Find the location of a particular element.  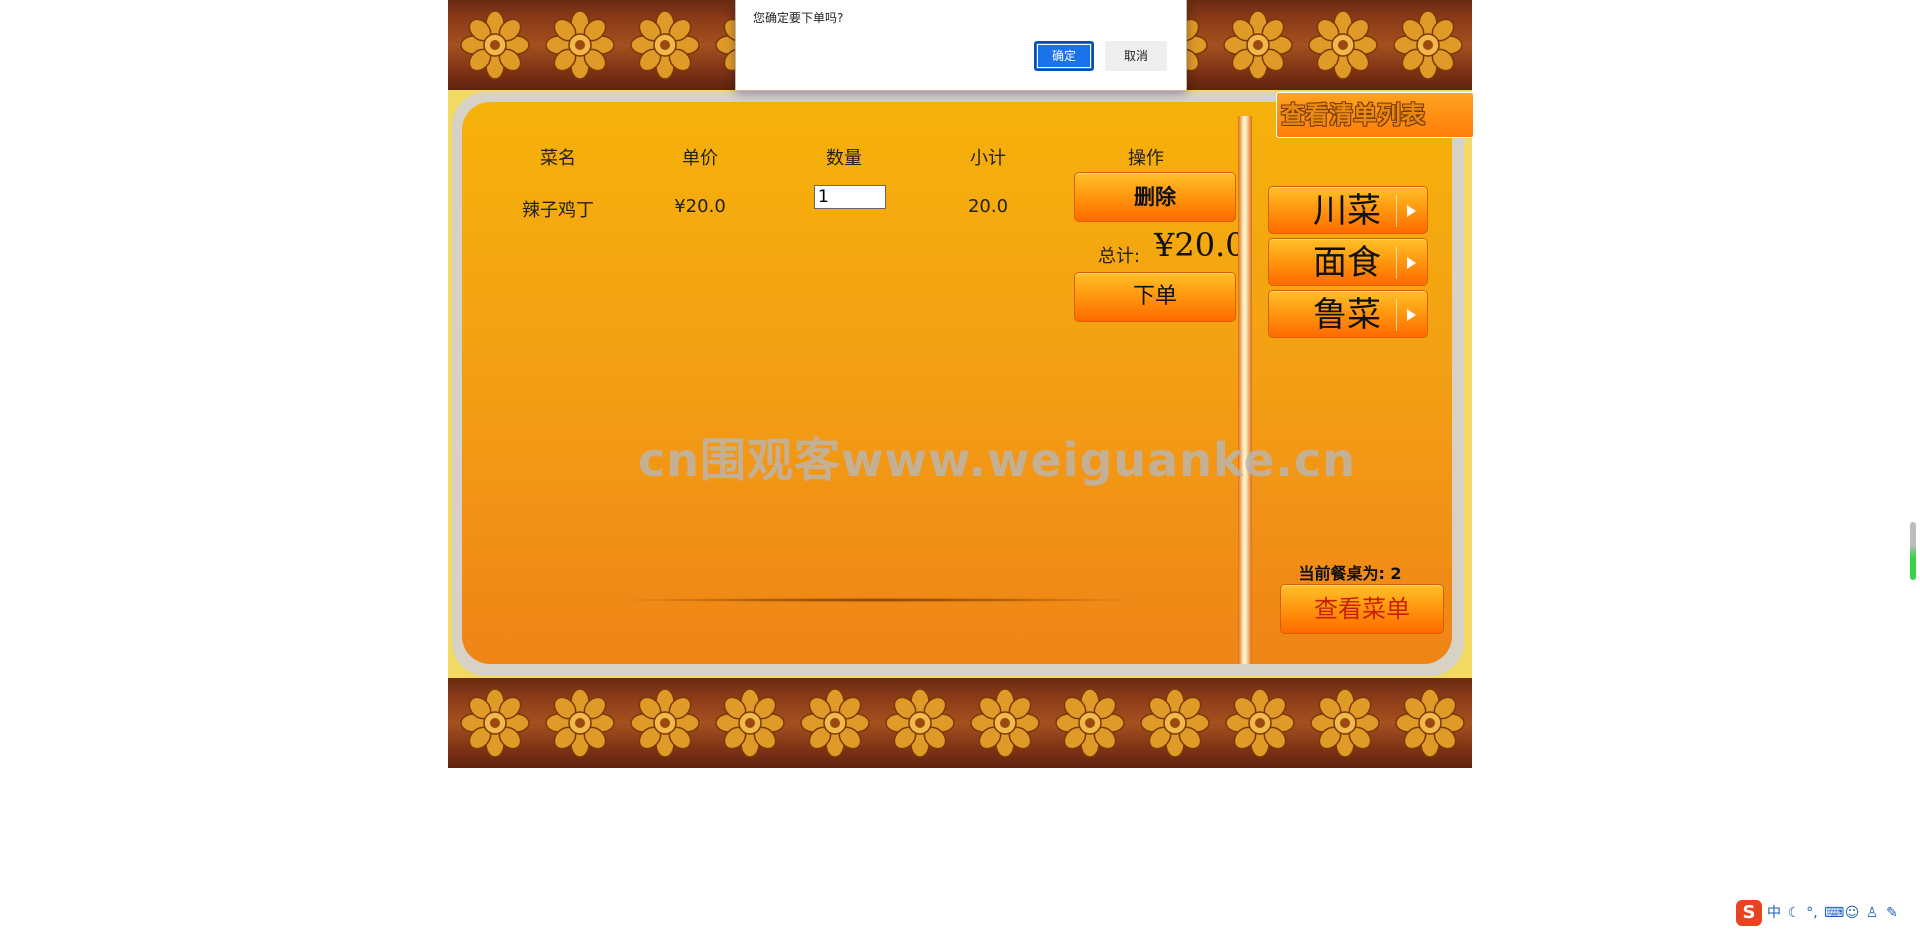

shirt-icon: ♙ is located at coordinates (1872, 913).